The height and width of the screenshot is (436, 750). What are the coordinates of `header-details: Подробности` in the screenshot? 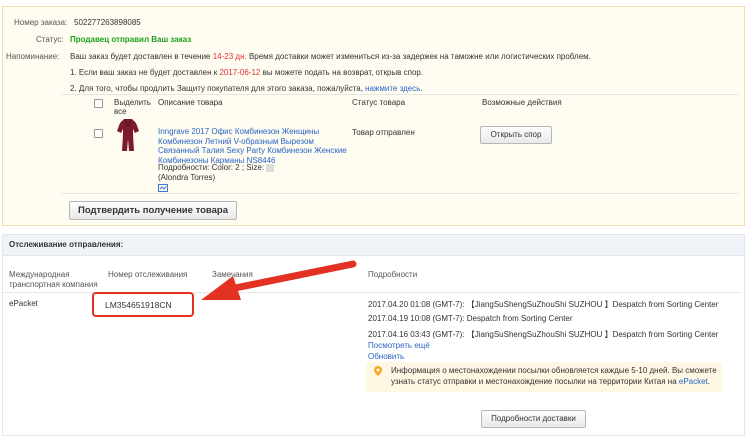 It's located at (393, 274).